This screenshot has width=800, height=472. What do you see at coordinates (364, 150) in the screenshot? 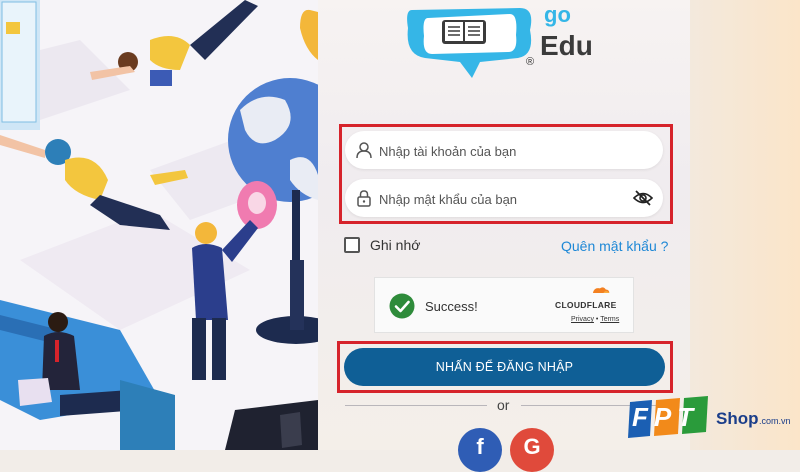
I see `user-icon` at bounding box center [364, 150].